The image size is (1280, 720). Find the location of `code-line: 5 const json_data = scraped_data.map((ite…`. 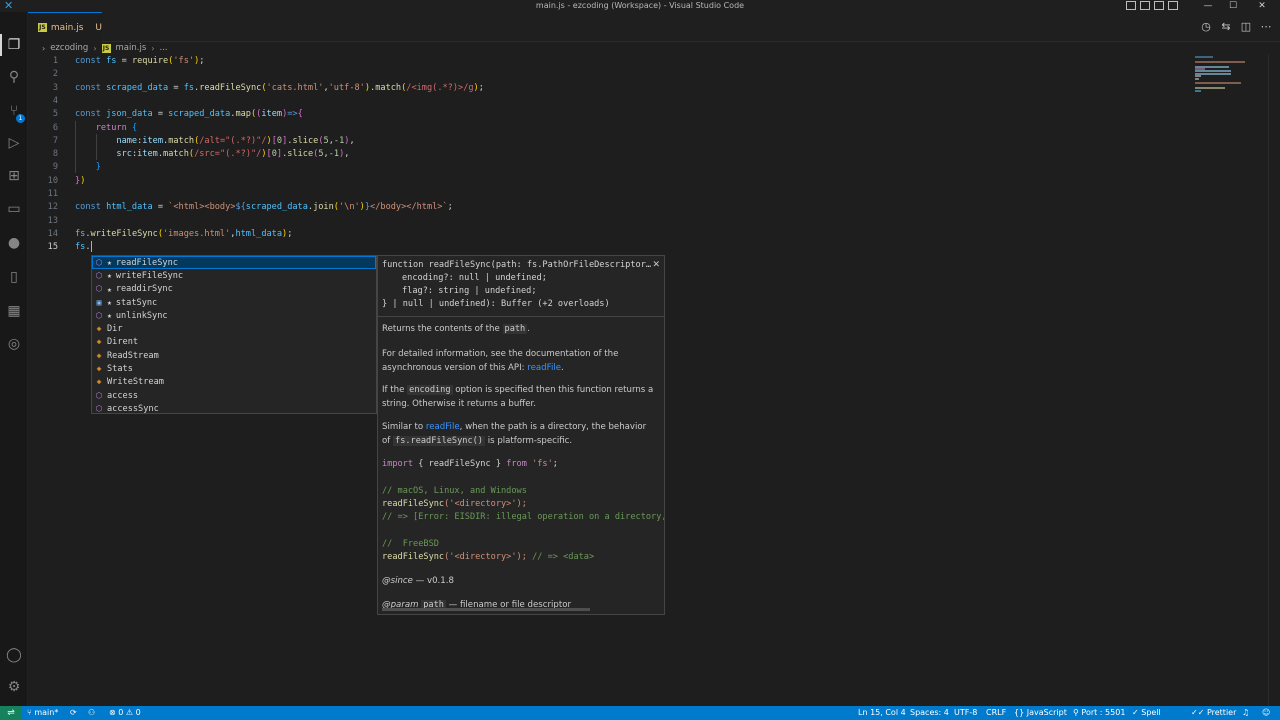

code-line: 5 const json_data = scraped_data.map((ite… is located at coordinates (608, 114).